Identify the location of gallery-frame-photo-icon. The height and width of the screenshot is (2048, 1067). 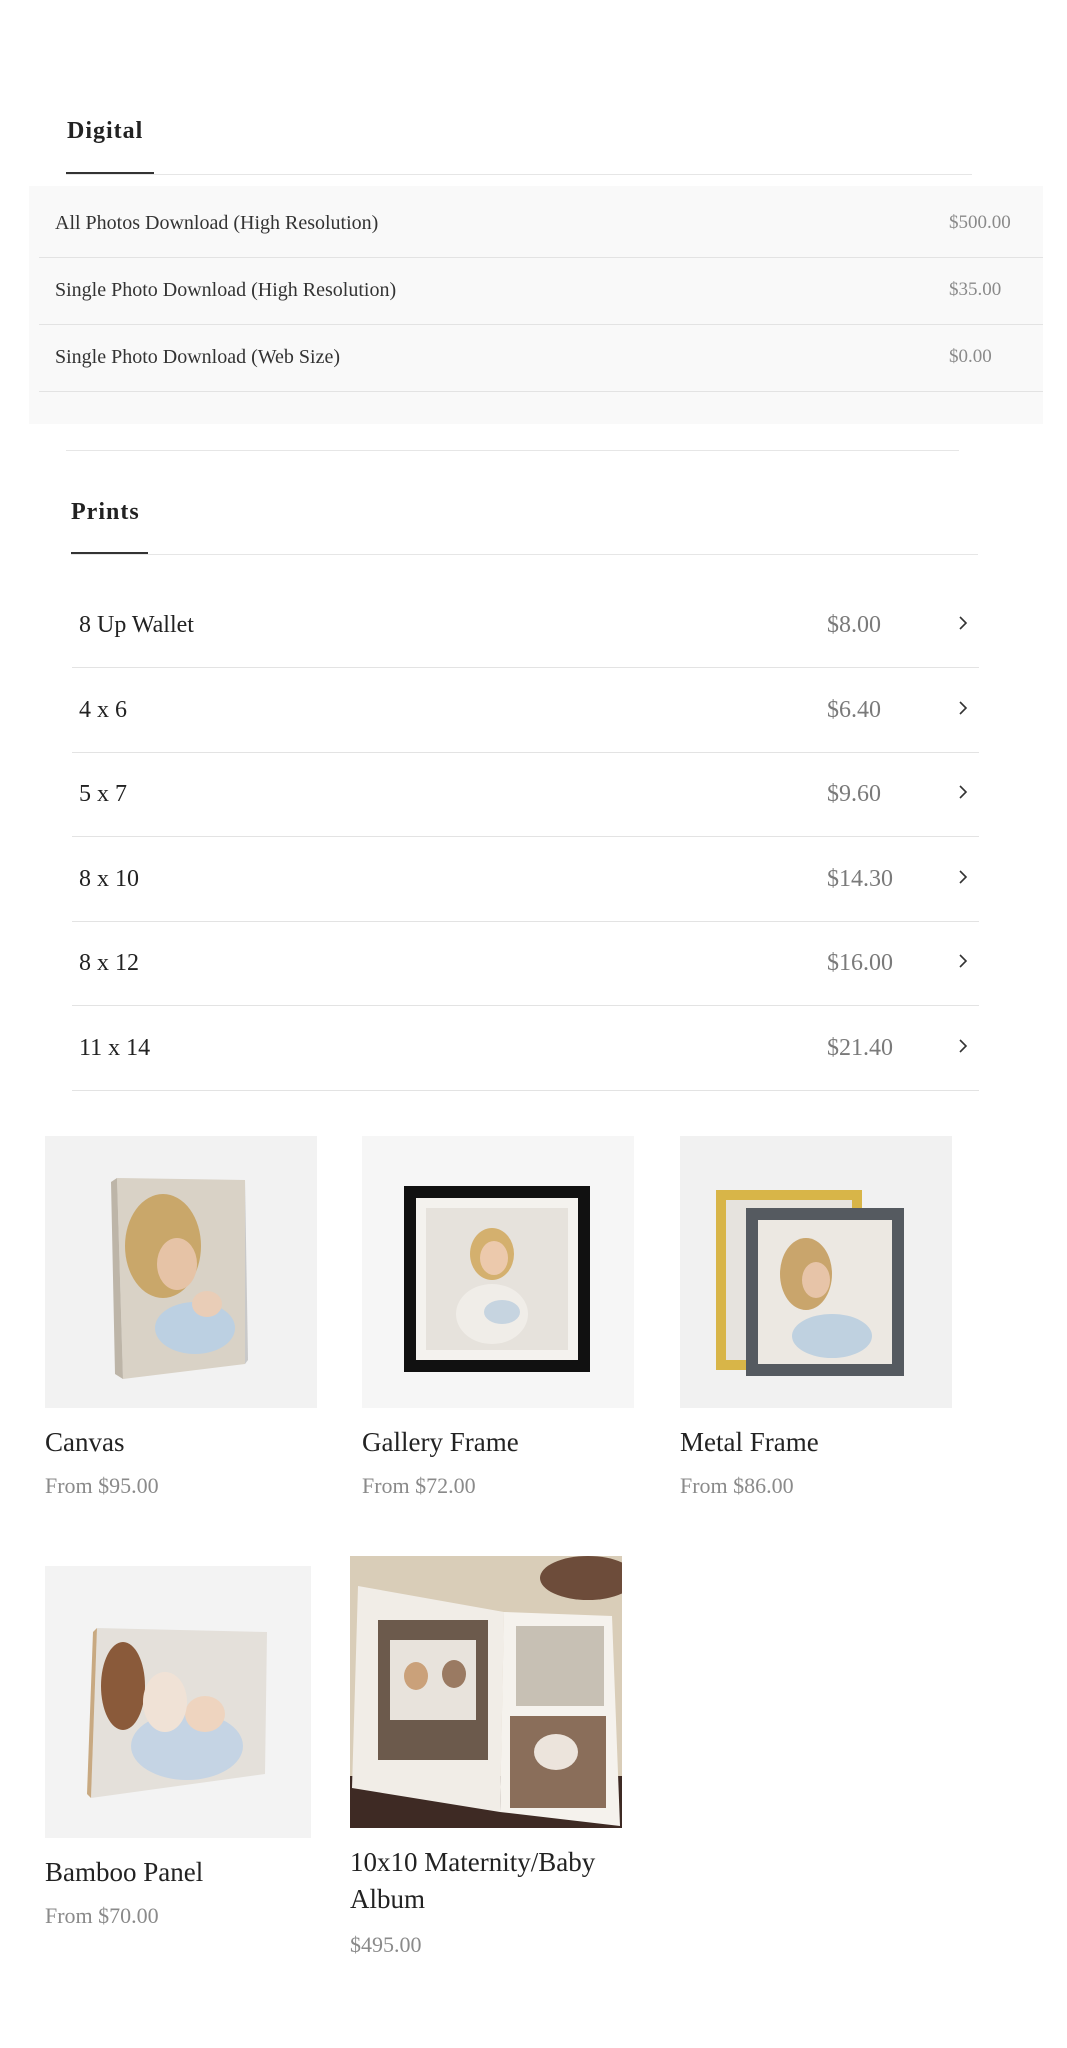
(498, 1272).